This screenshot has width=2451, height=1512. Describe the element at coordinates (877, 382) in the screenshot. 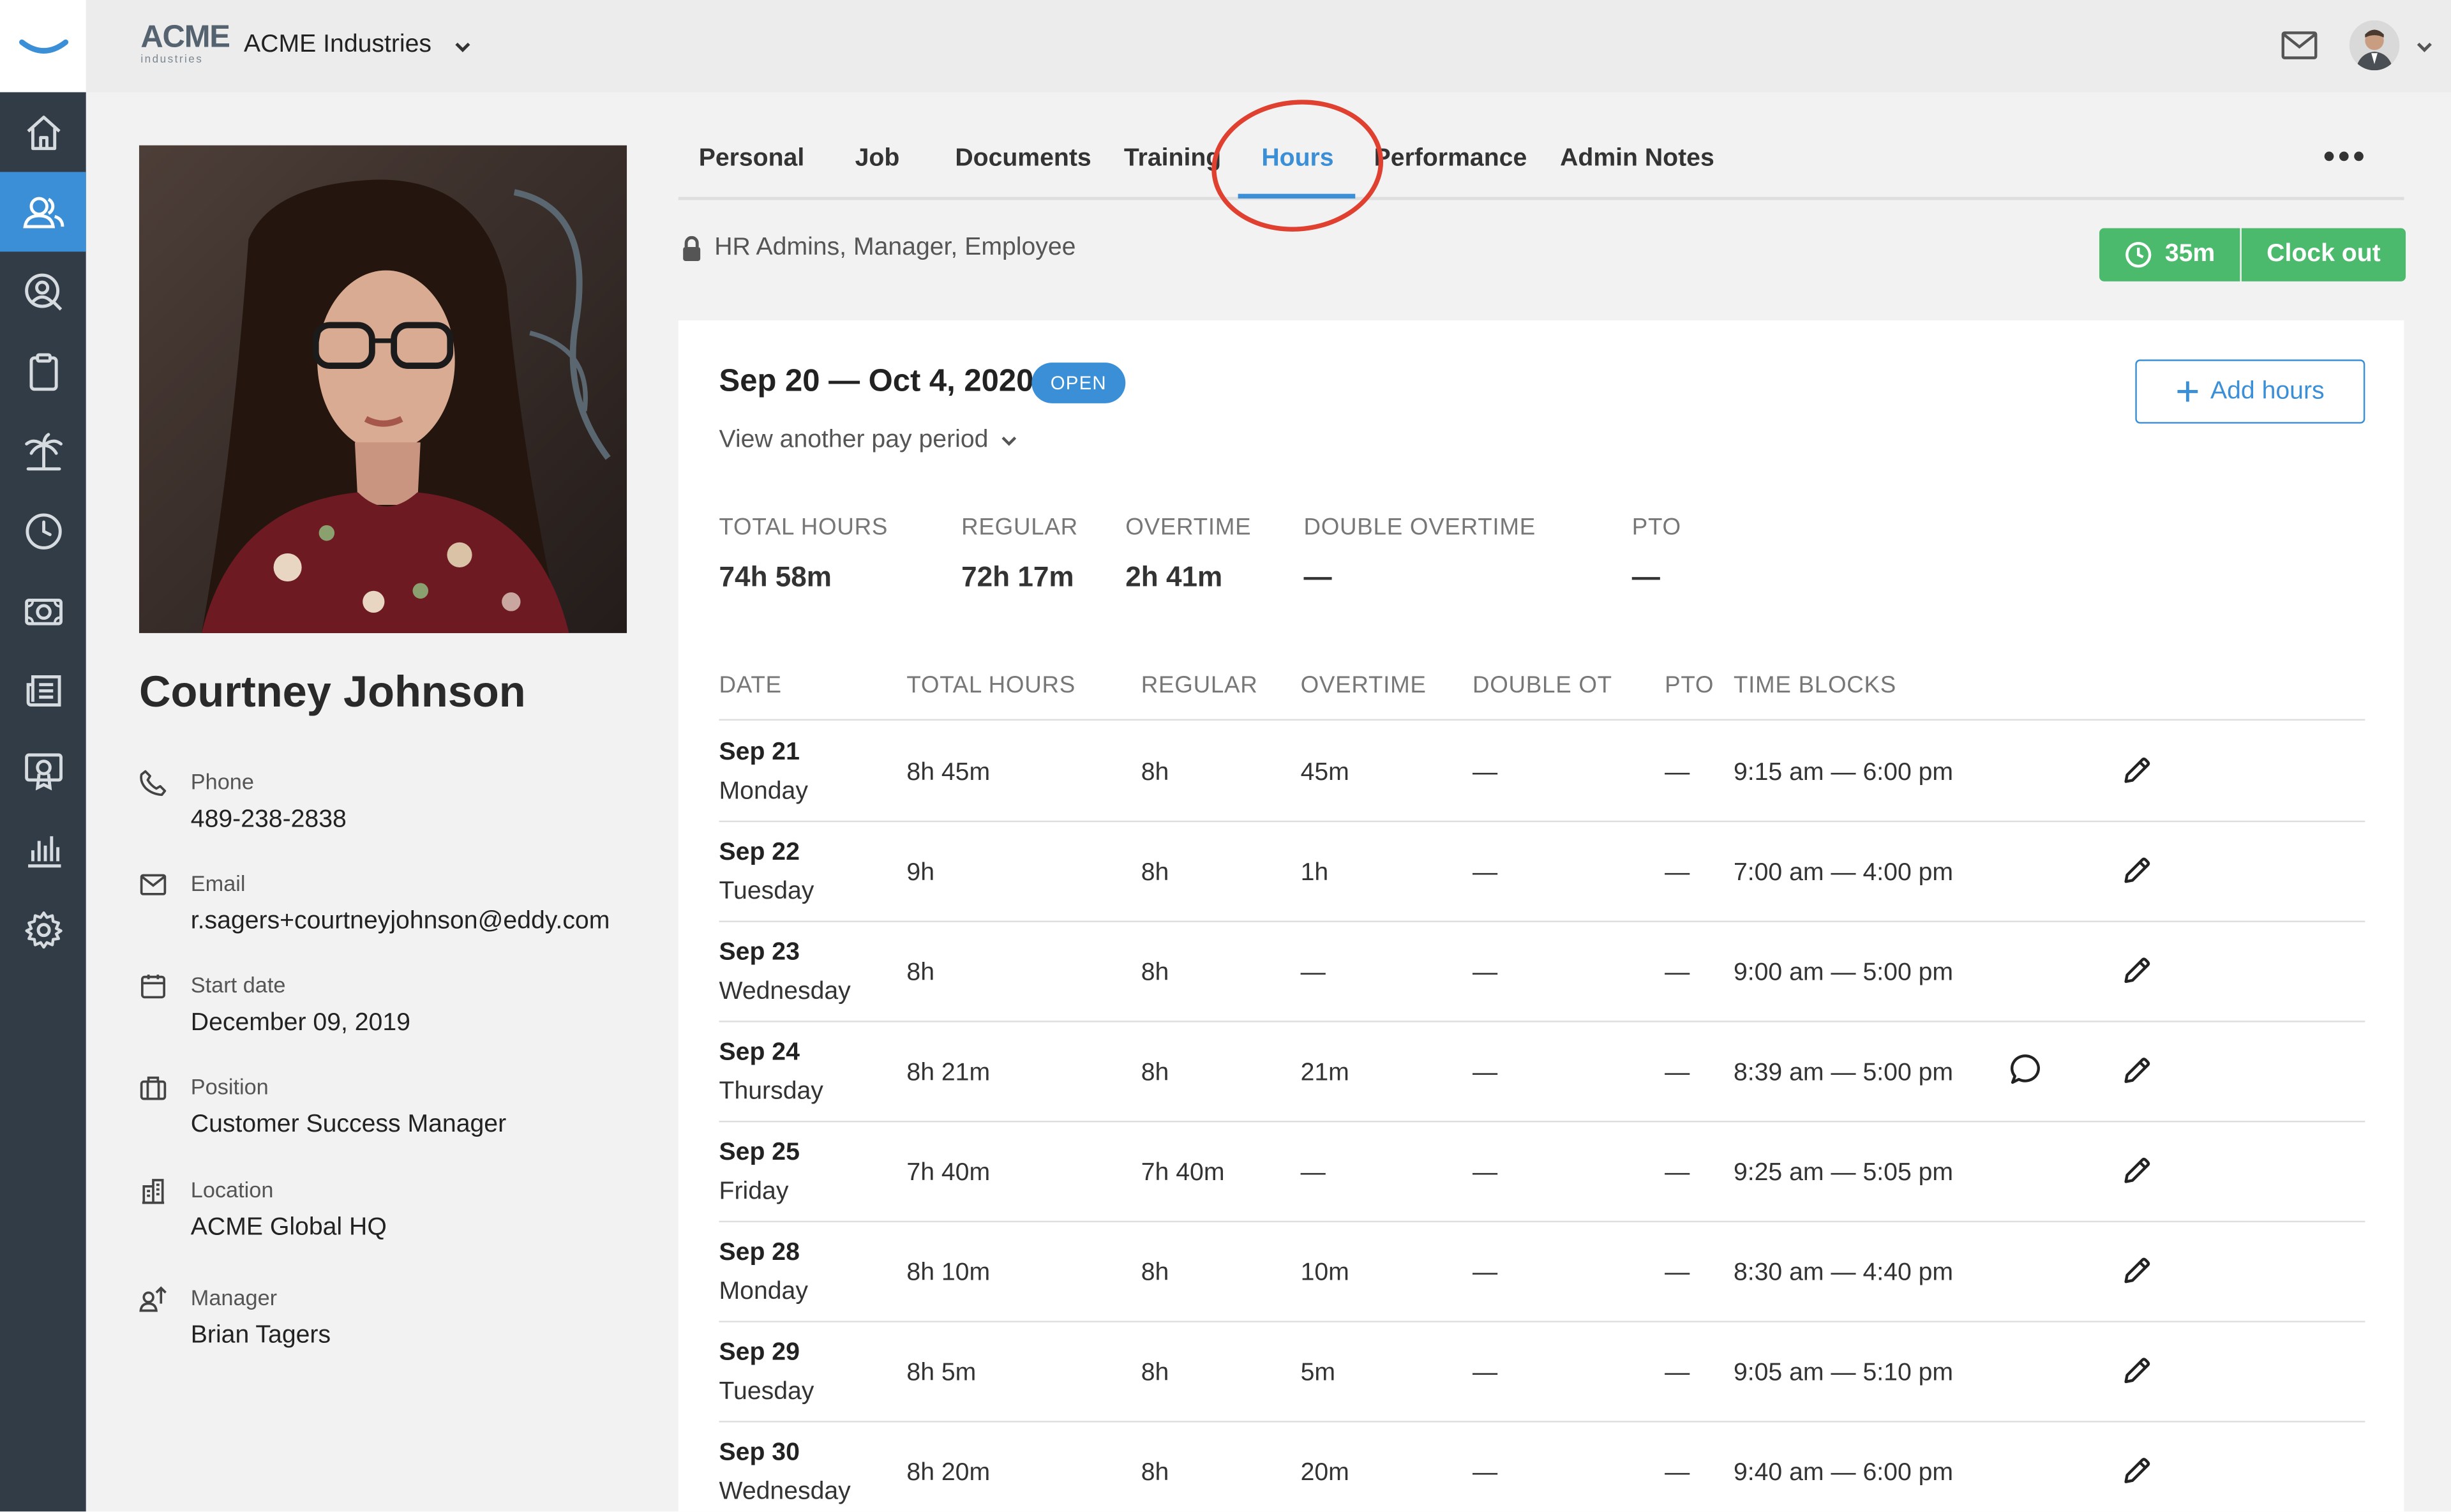

I see `pay-period-range: Sep 20 — Oct 4, 2020` at that location.